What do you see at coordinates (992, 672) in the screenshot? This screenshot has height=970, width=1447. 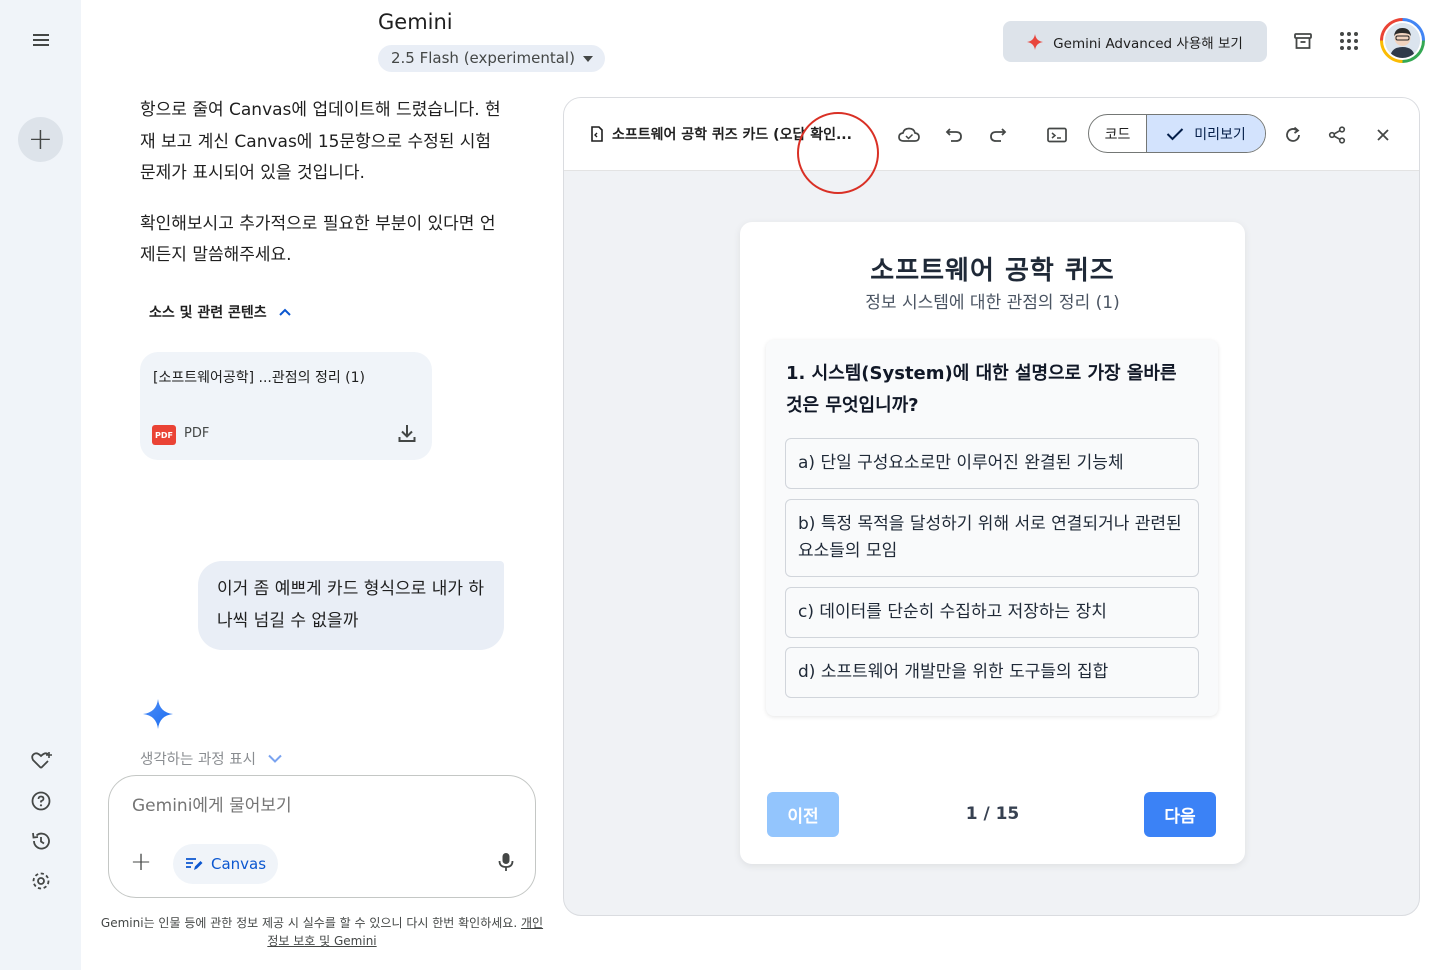 I see `option-d: d) 소프트웨어 개발만을 위한 도구들의 집합` at bounding box center [992, 672].